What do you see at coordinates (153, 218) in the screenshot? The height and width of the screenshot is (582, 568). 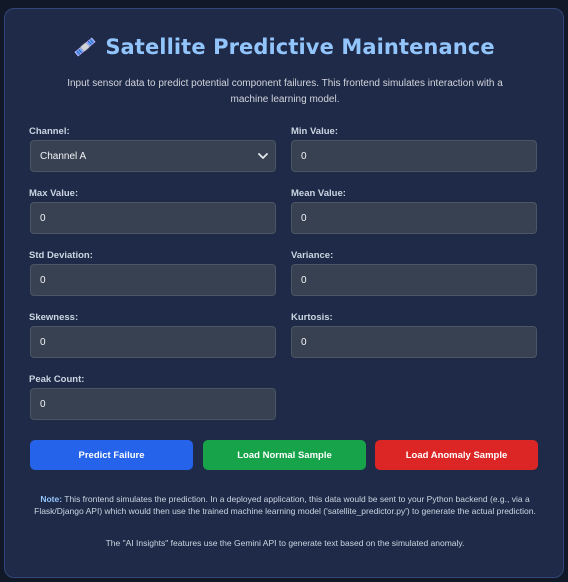 I see `max-value-input: 0` at bounding box center [153, 218].